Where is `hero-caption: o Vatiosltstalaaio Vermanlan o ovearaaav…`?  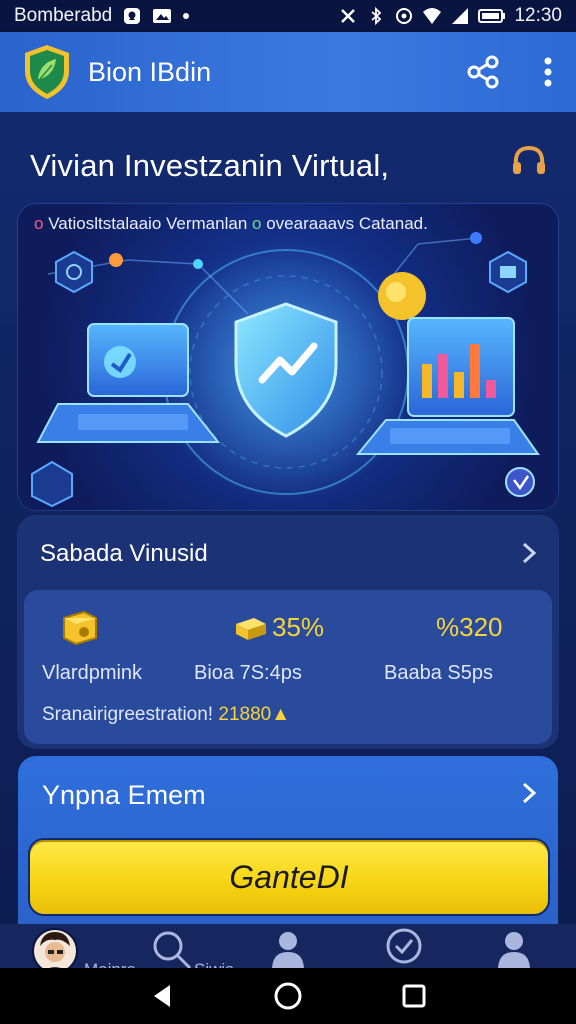
hero-caption: o Vatiosltstalaaio Vermanlan o ovearaaav… is located at coordinates (231, 223).